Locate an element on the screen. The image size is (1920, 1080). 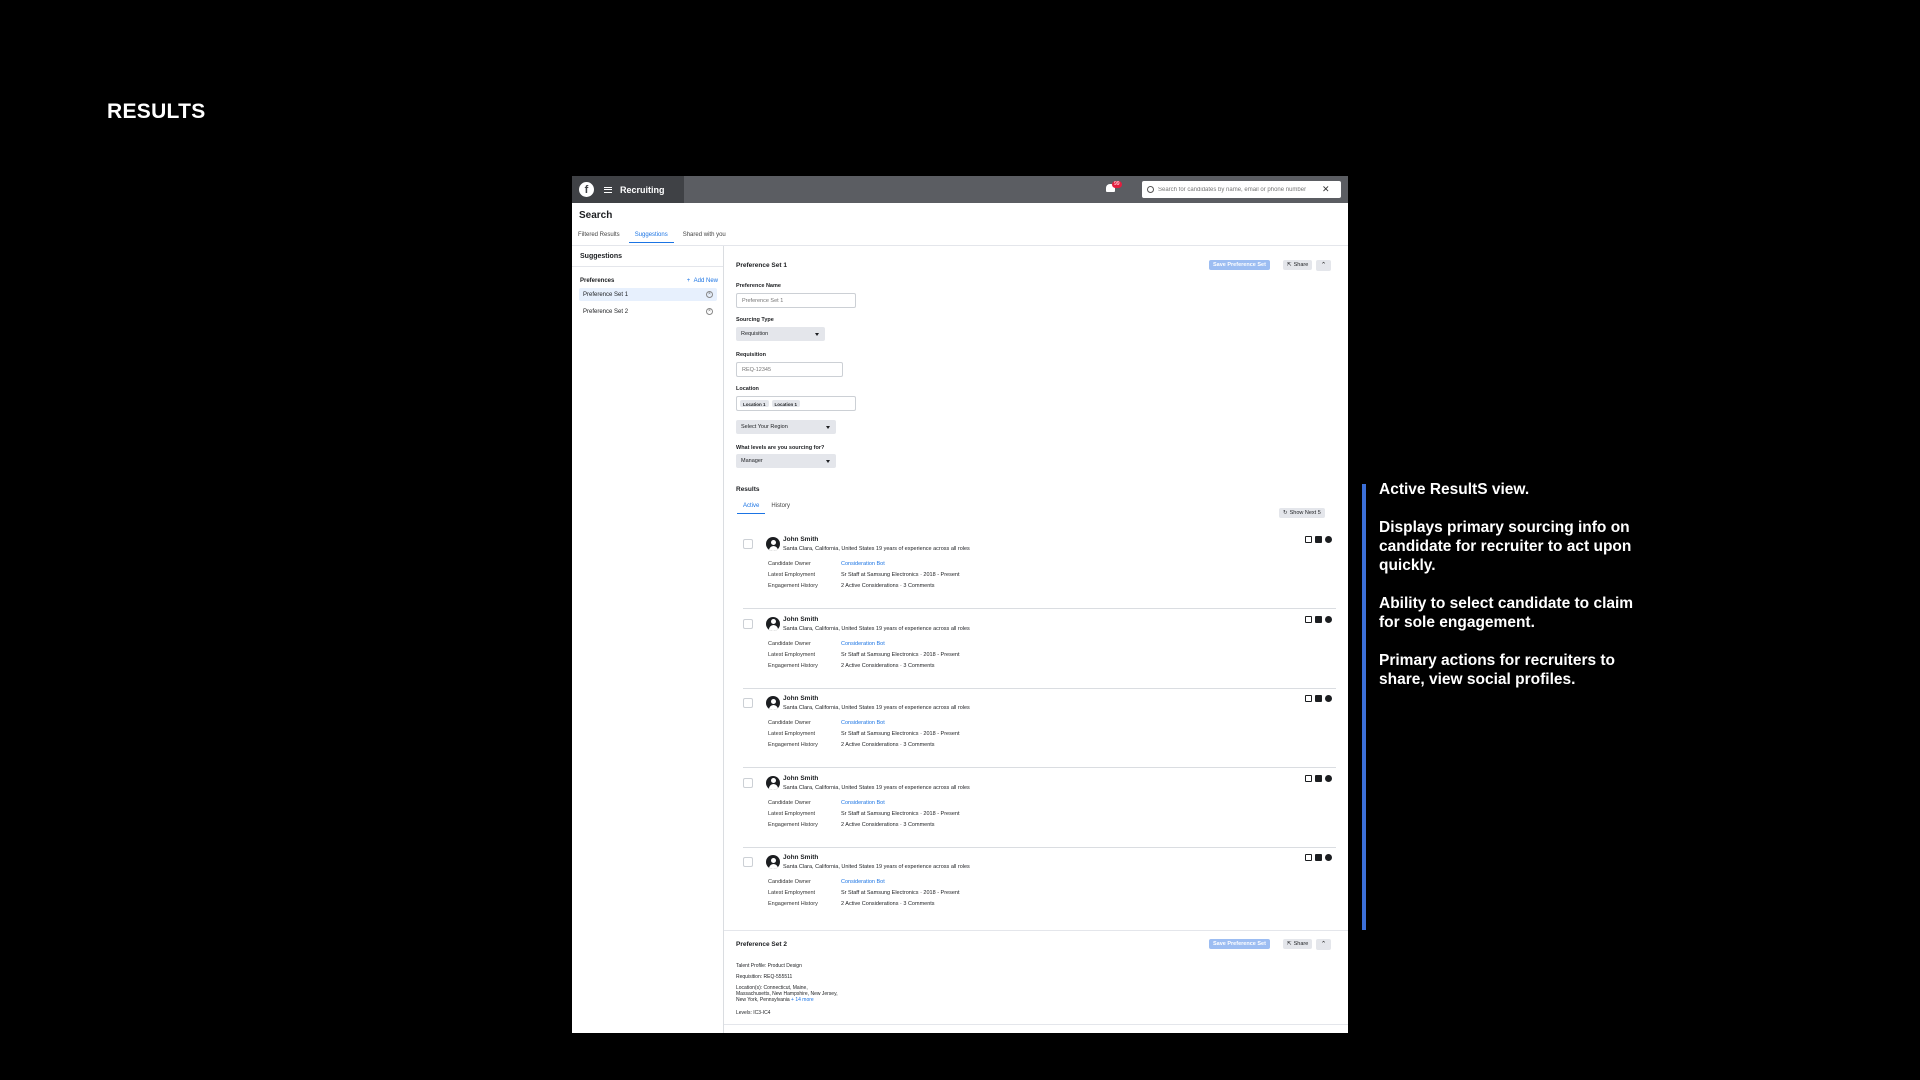
region-select: Select Your Region is located at coordinates (786, 427).